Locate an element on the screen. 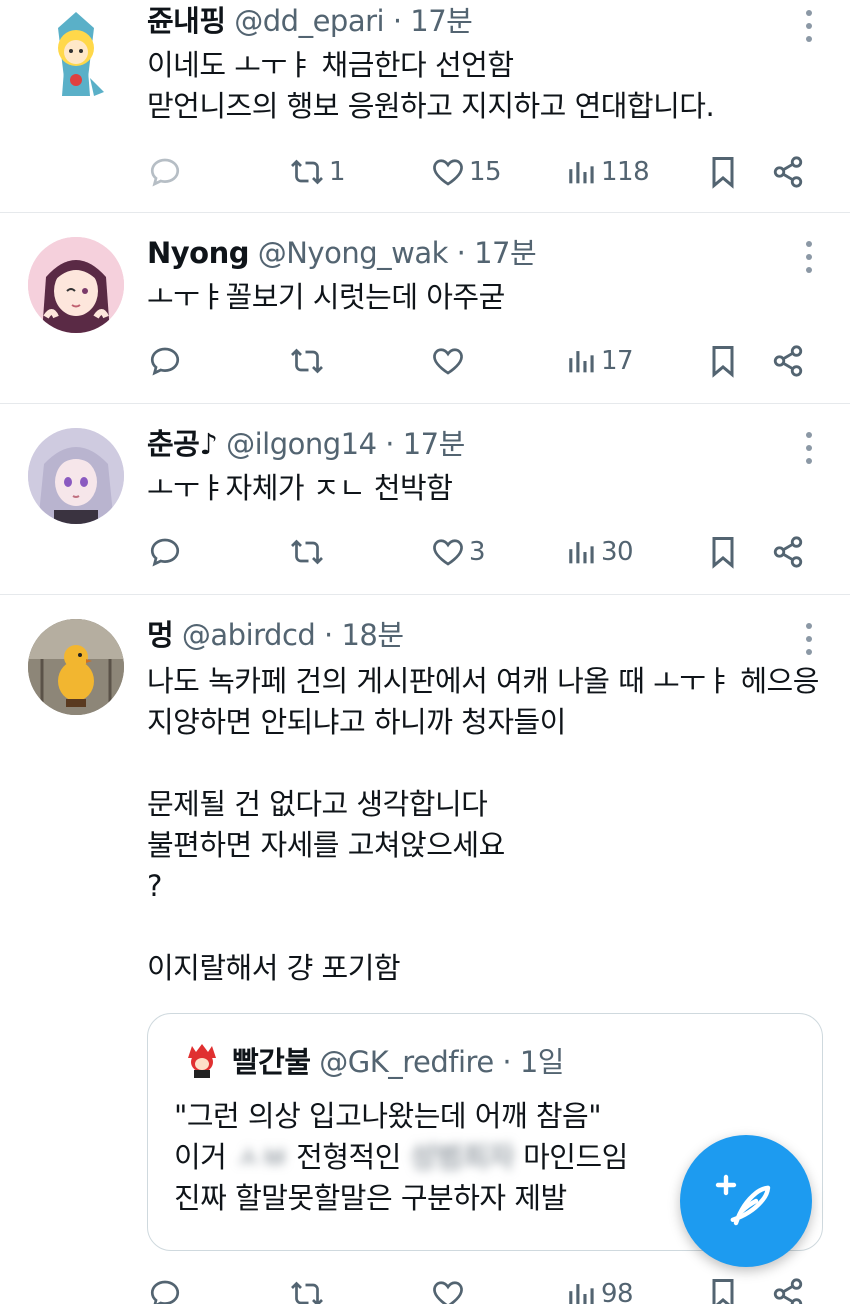  tweet-line: ㅗㅜㅑ자체가 ㅈㄴ 천박함 is located at coordinates (300, 488).